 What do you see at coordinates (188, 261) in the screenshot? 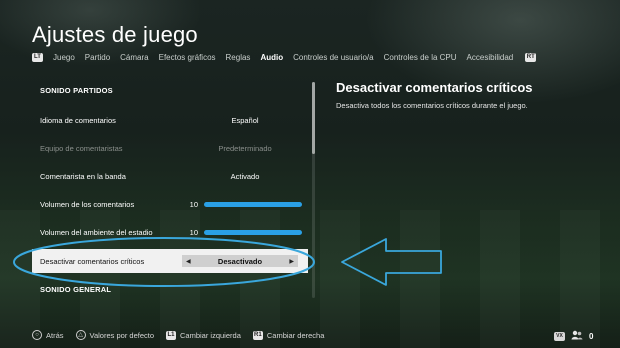
I see `left-arrow-icon: ◀` at bounding box center [188, 261].